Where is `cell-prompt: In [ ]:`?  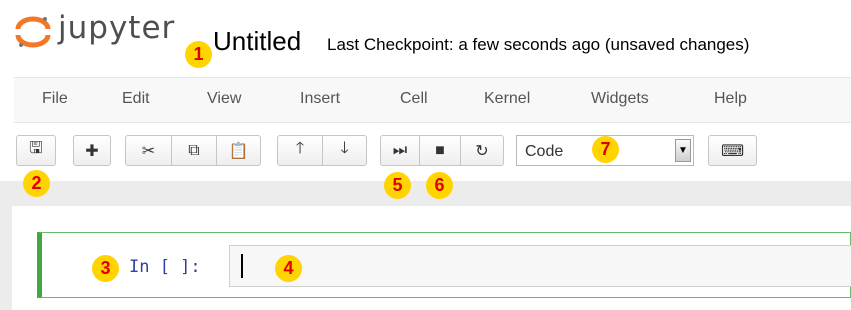 cell-prompt: In [ ]: is located at coordinates (165, 267).